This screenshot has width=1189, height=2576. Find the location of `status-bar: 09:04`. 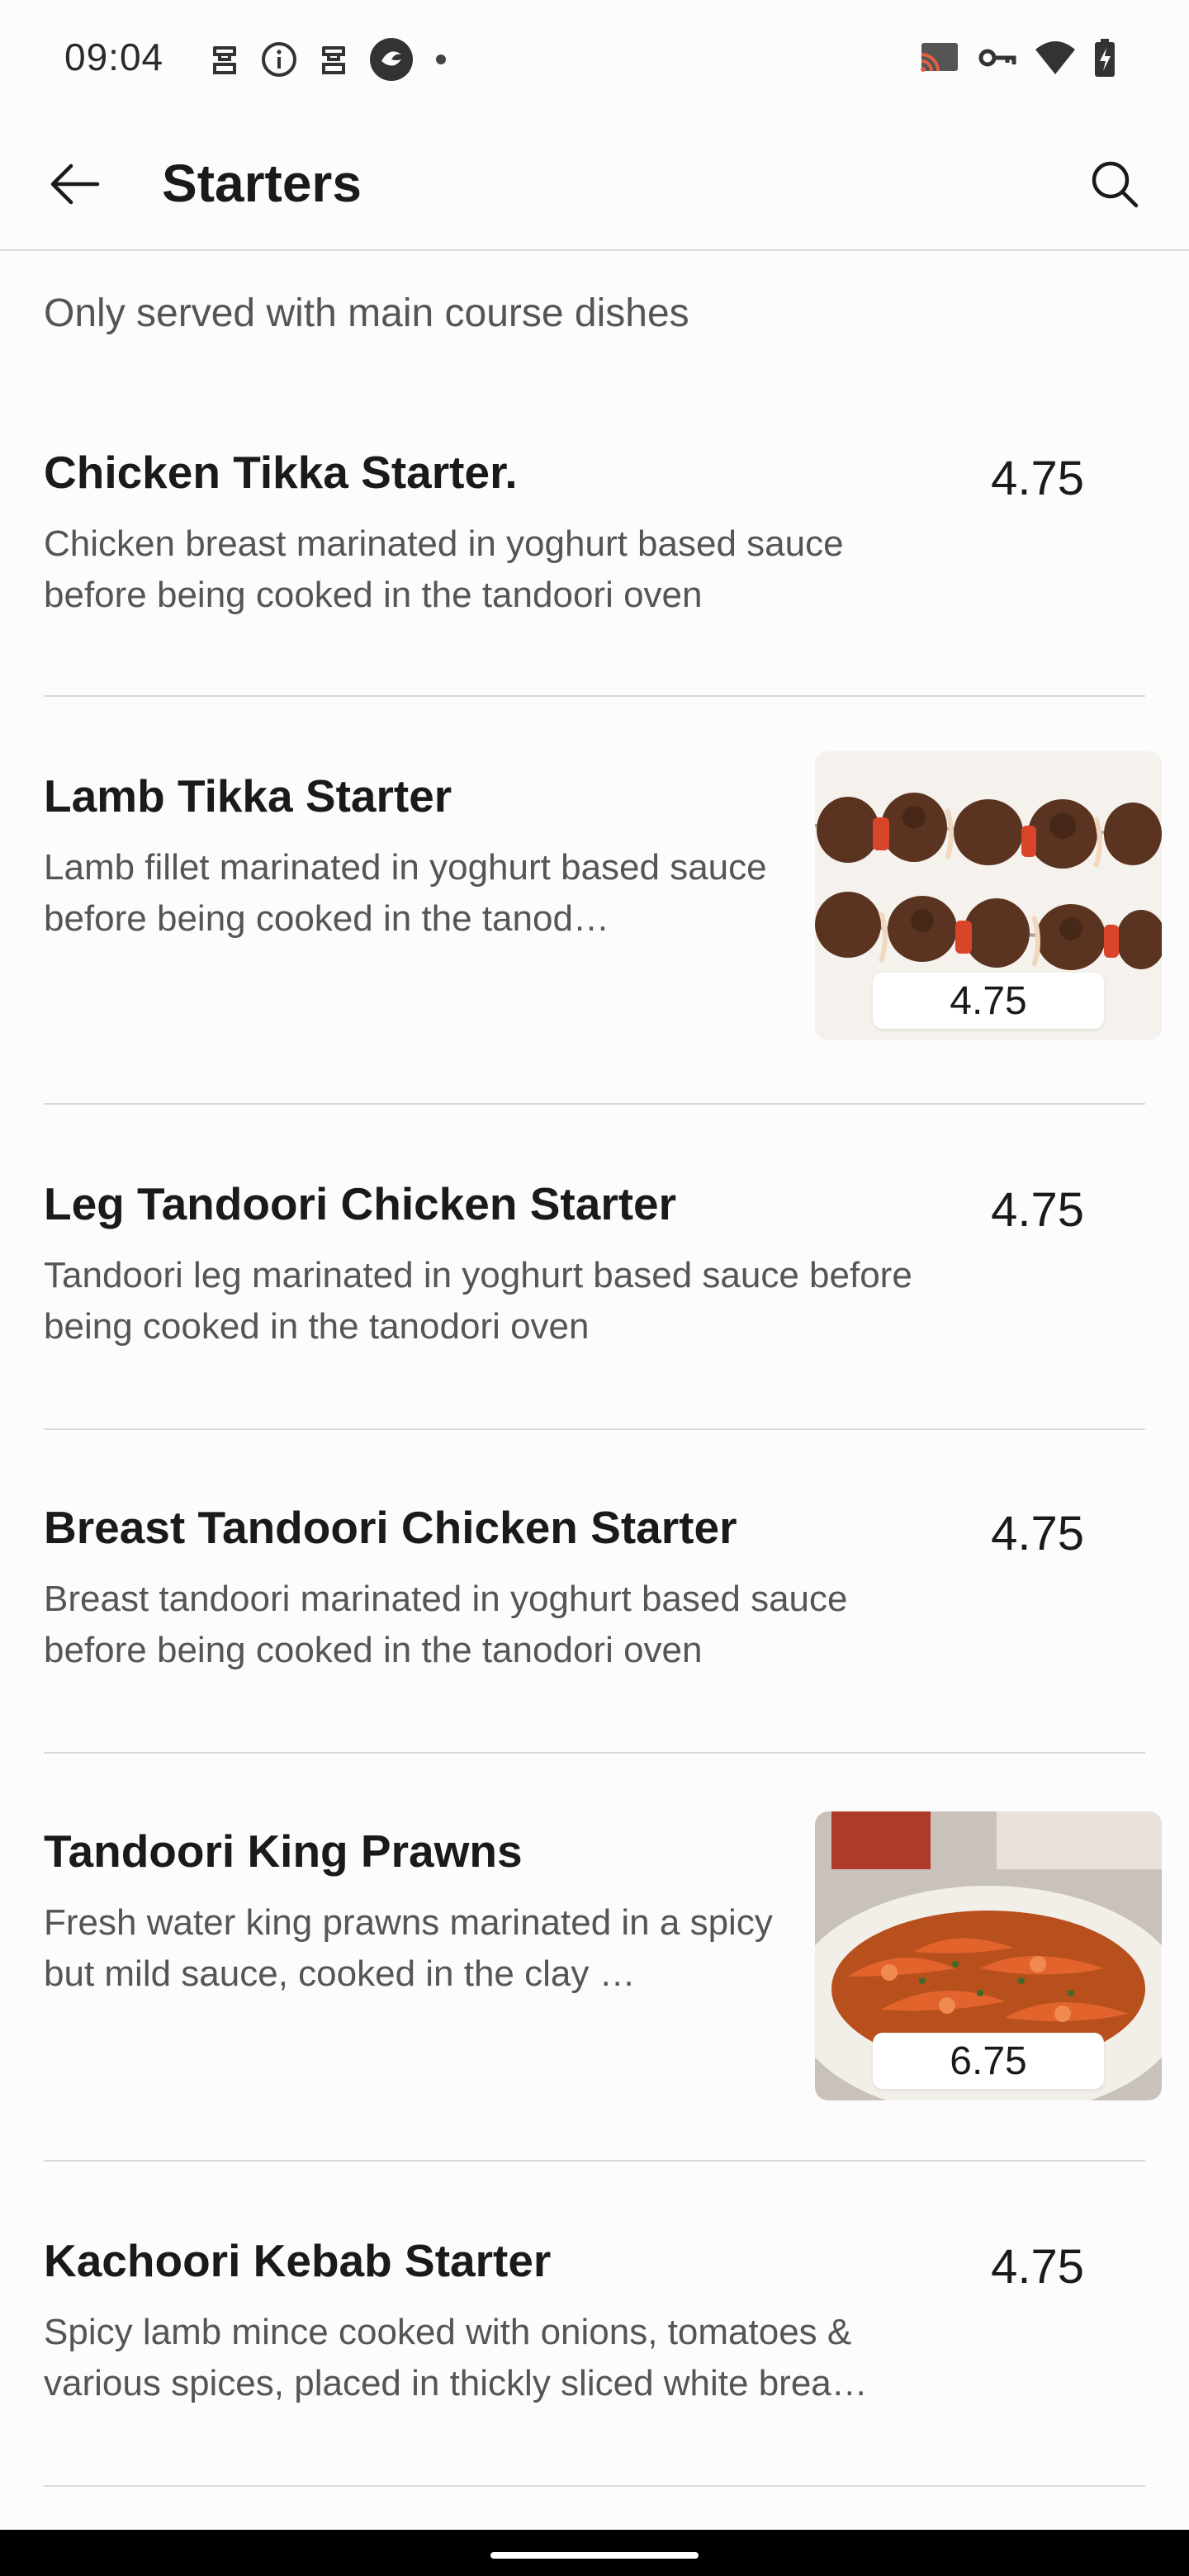

status-bar: 09:04 is located at coordinates (594, 60).